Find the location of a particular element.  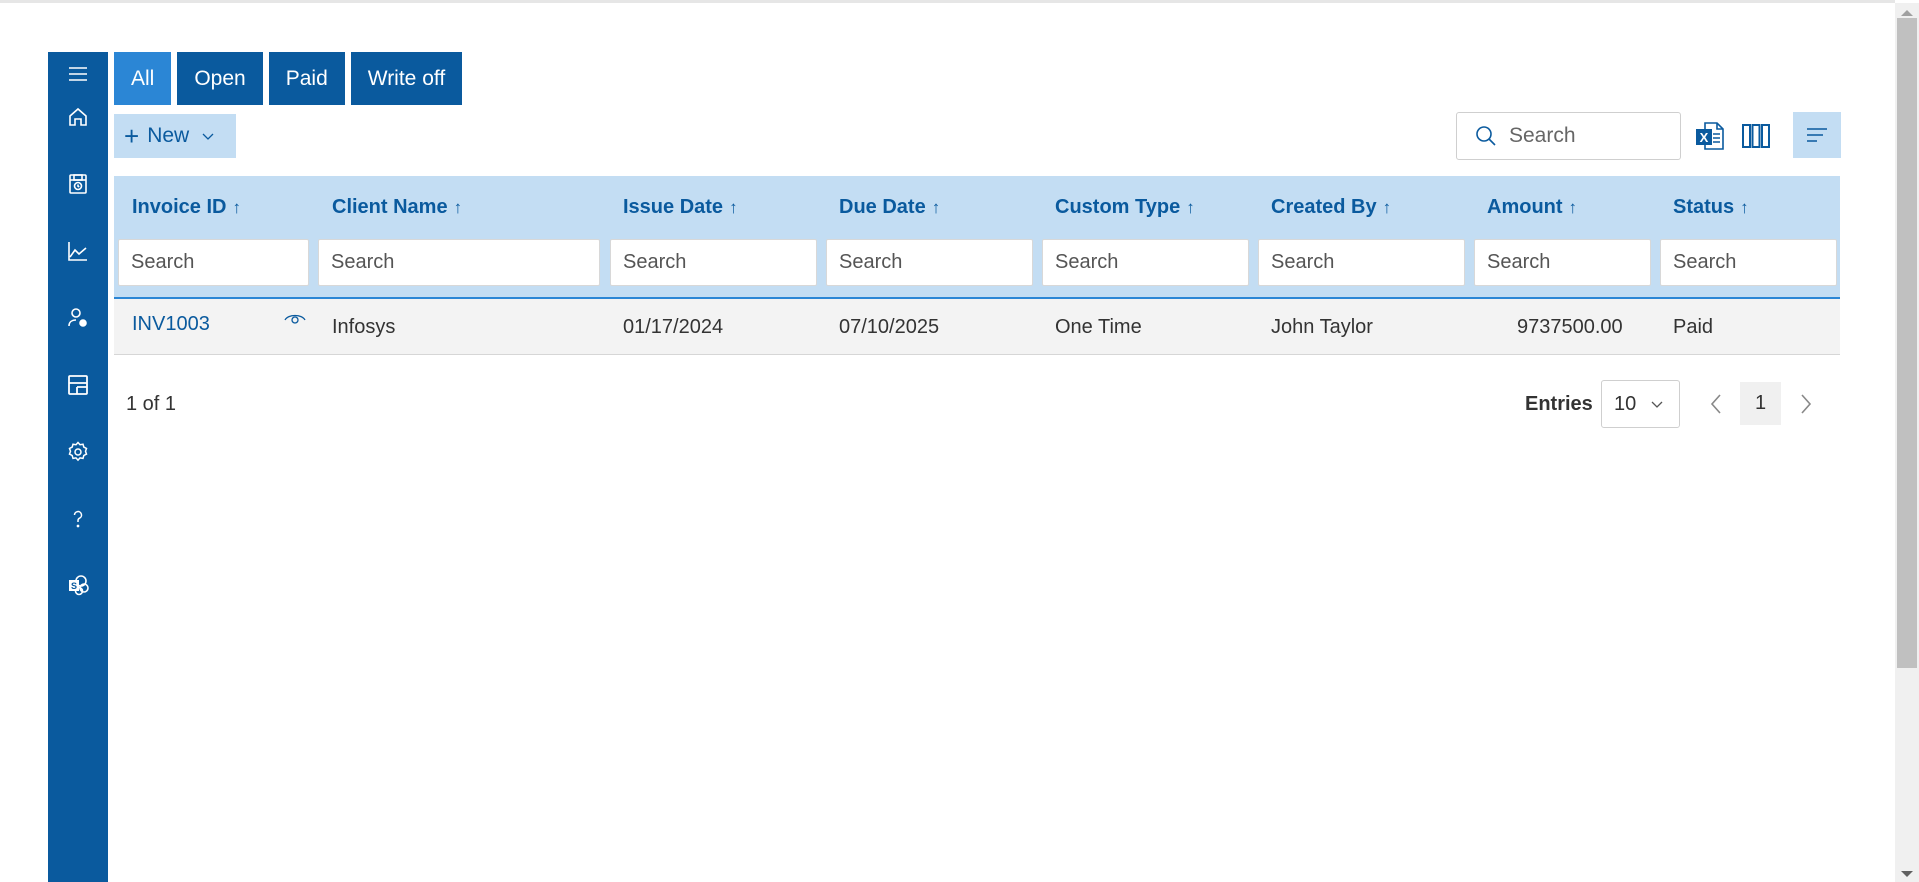

filter-due-date is located at coordinates (929, 262).